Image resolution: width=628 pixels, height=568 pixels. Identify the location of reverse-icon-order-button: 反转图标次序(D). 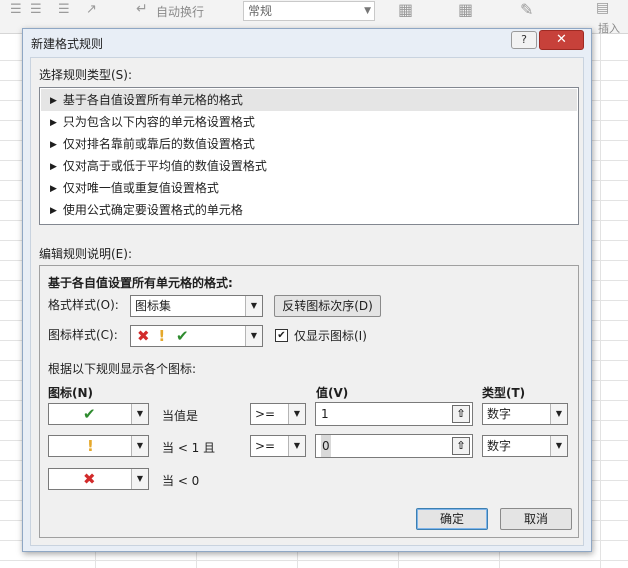
(327, 306).